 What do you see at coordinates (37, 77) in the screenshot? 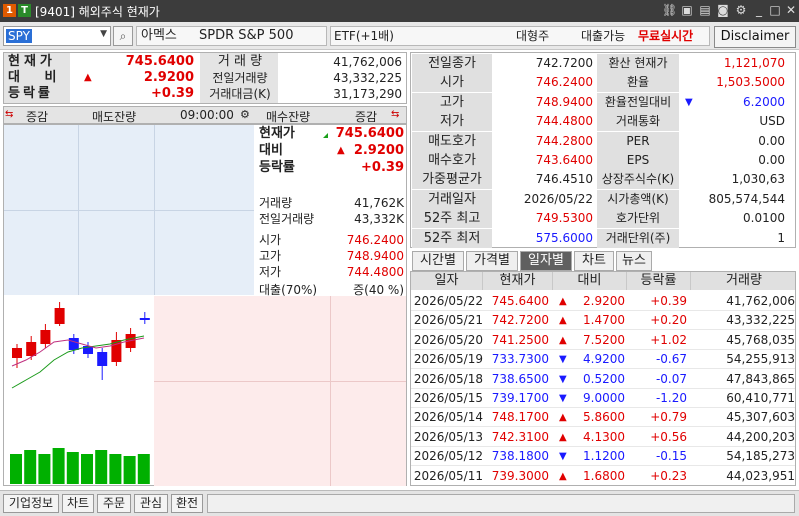
I see `summary-change-label: 대 비` at bounding box center [37, 77].